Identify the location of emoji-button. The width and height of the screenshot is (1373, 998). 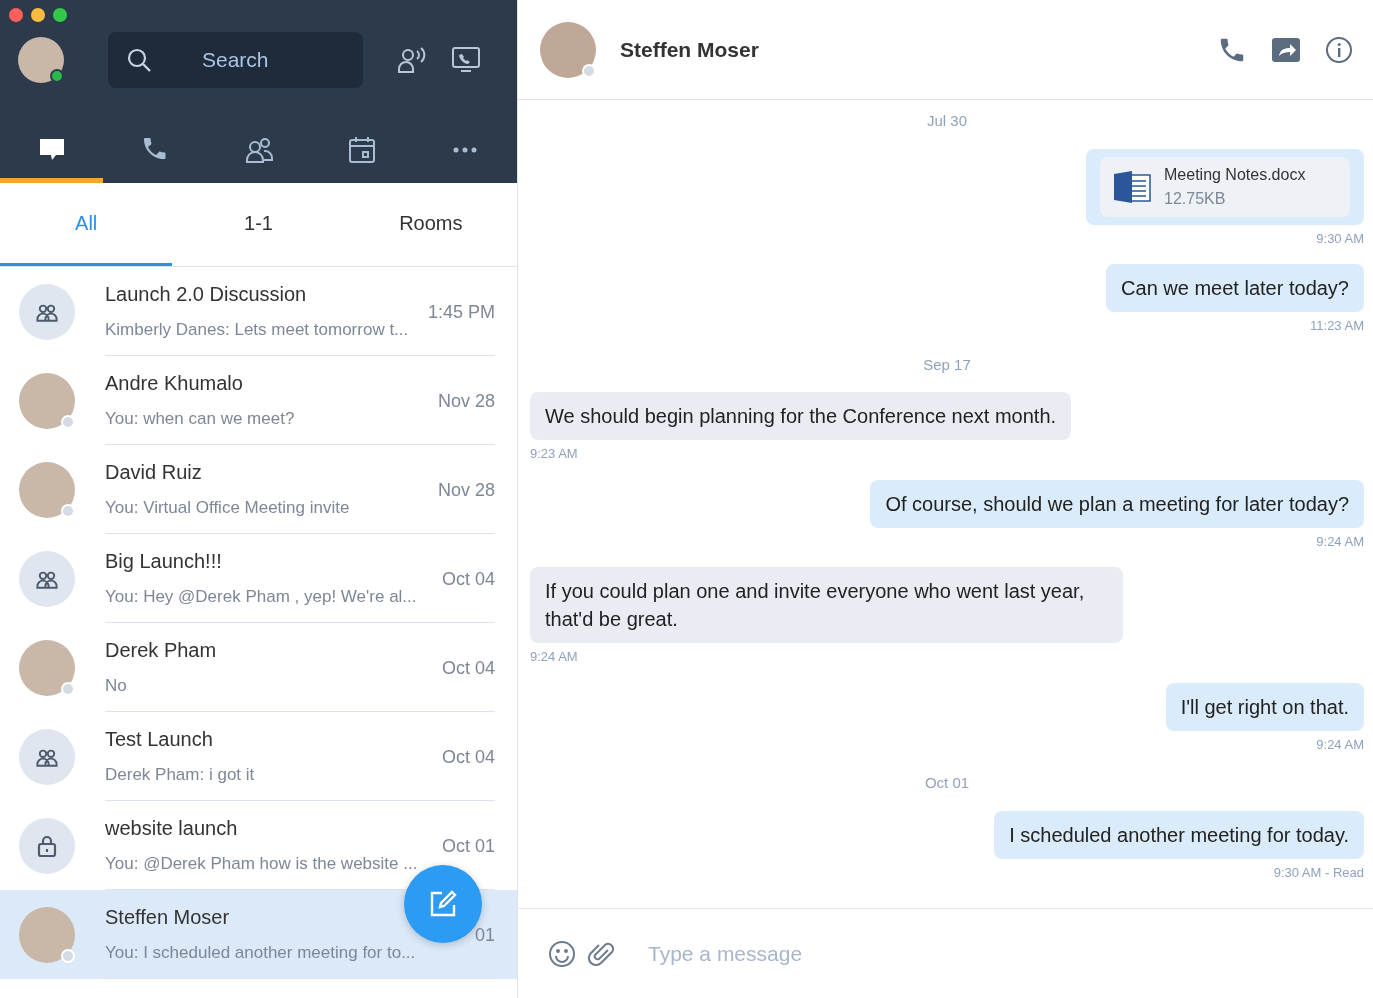
(562, 953).